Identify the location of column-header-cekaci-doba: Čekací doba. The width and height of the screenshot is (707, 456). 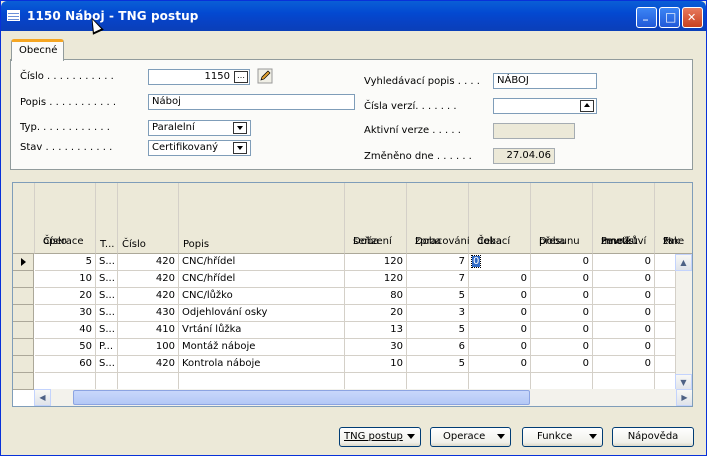
(500, 218).